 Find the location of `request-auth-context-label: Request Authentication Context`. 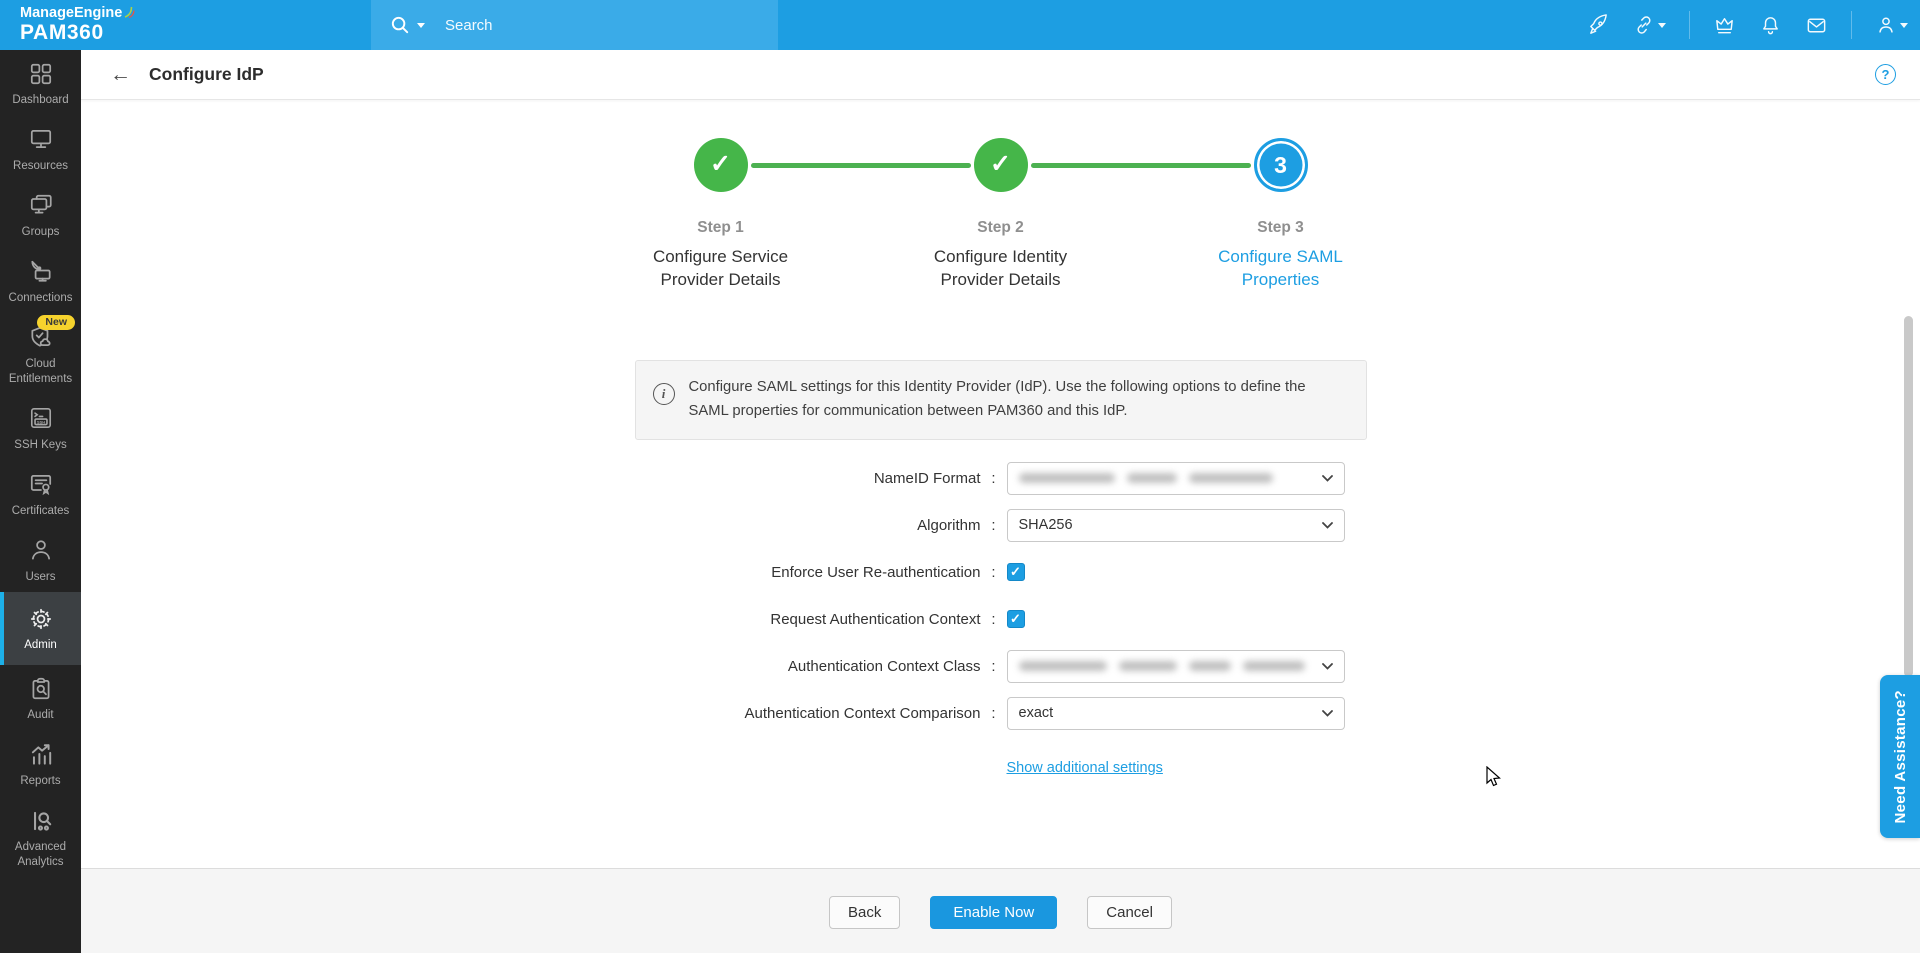

request-auth-context-label: Request Authentication Context is located at coordinates (875, 619).